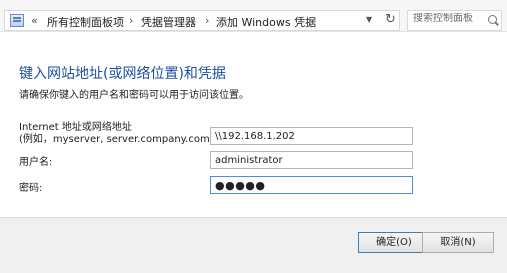  What do you see at coordinates (369, 19) in the screenshot?
I see `chevron-down-icon: ▼` at bounding box center [369, 19].